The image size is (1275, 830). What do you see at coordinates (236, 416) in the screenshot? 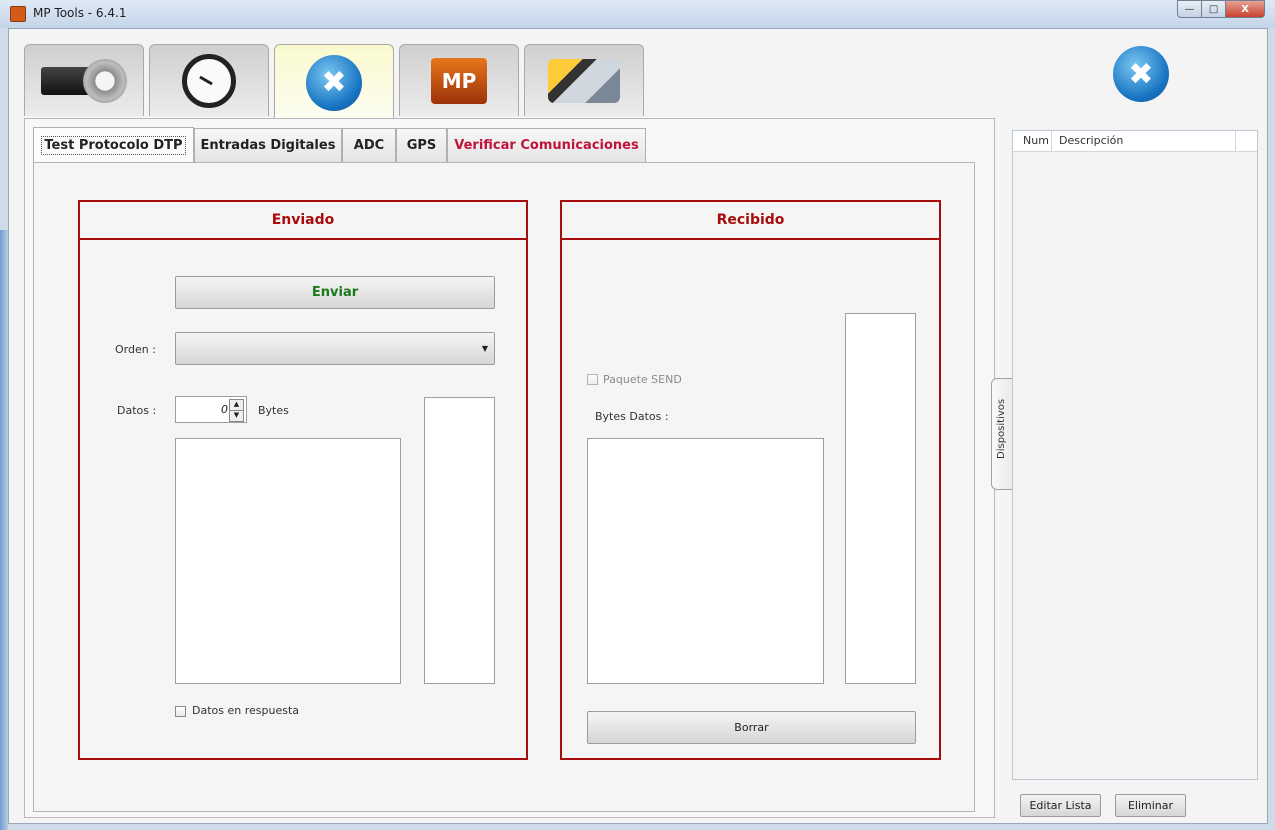
I see `stepper-down-icon: ▼` at bounding box center [236, 416].